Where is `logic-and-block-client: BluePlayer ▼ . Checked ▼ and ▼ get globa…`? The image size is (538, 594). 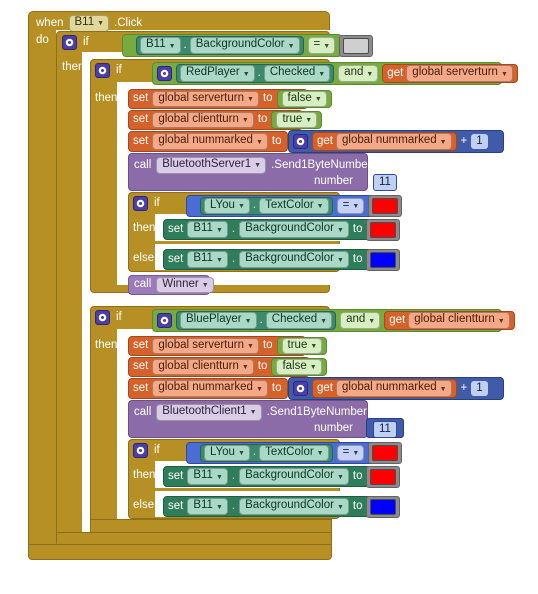 logic-and-block-client: BluePlayer ▼ . Checked ▼ and ▼ get globa… is located at coordinates (333, 320).